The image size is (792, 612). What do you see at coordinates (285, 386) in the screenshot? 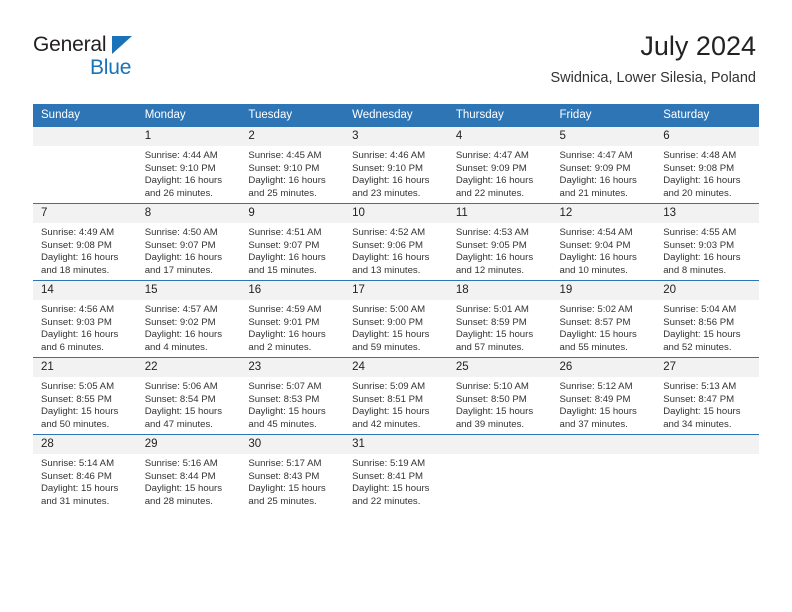
I see `sunrise-text: Sunrise: 5:07 AM` at bounding box center [285, 386].